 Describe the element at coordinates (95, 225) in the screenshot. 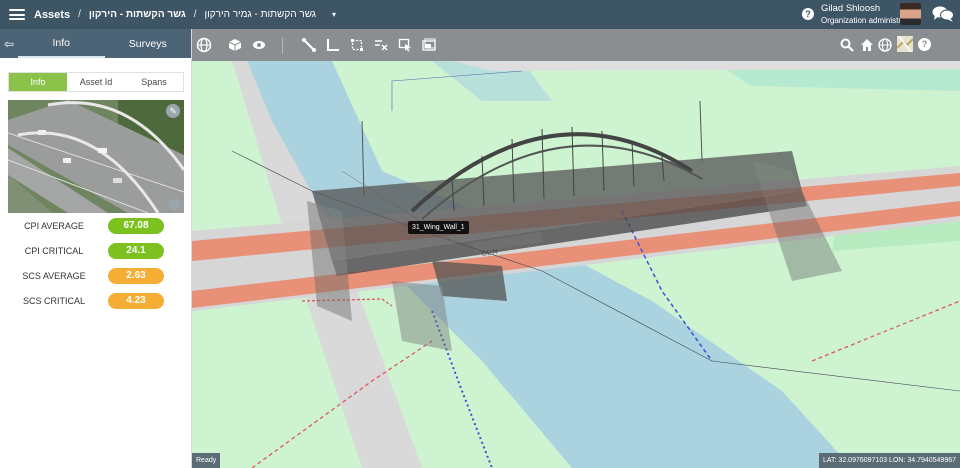

I see `metric-cpi-average: CPI AVERAGE 67.08` at that location.